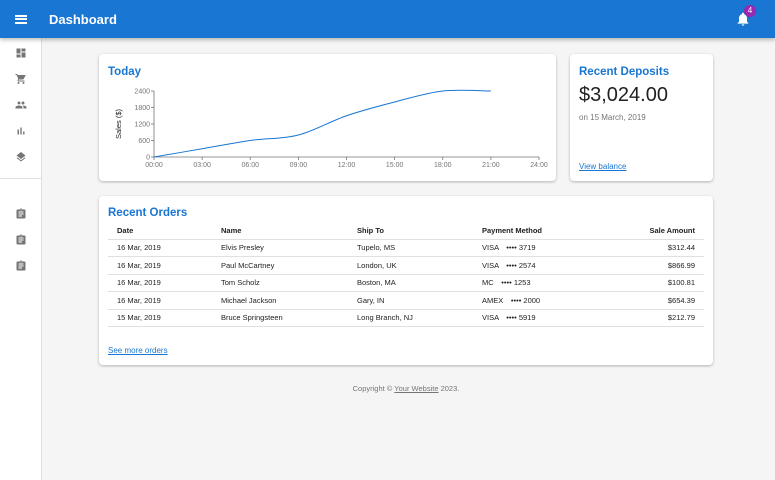 This screenshot has width=775, height=480. I want to click on y-tick-label: 1800, so click(142, 108).